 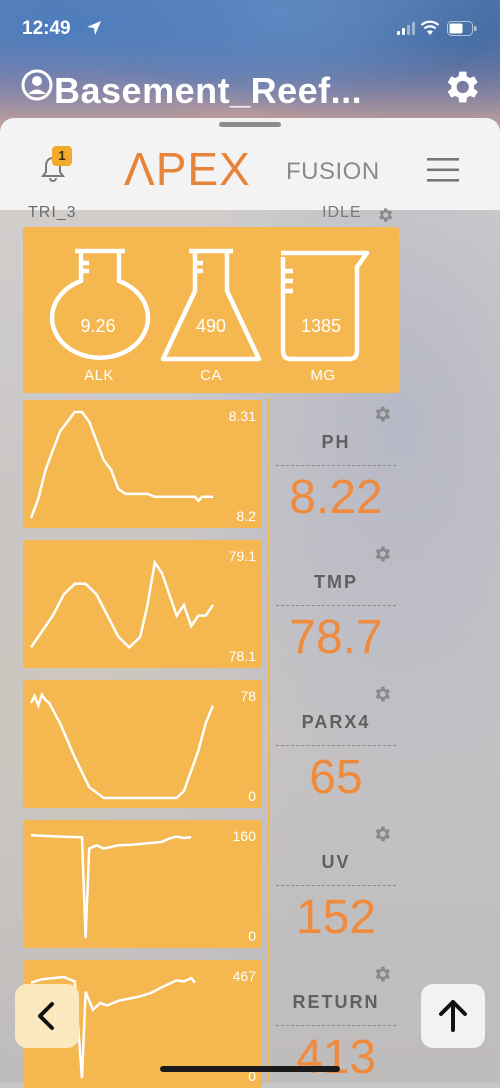 I want to click on sheet-handle, so click(x=250, y=124).